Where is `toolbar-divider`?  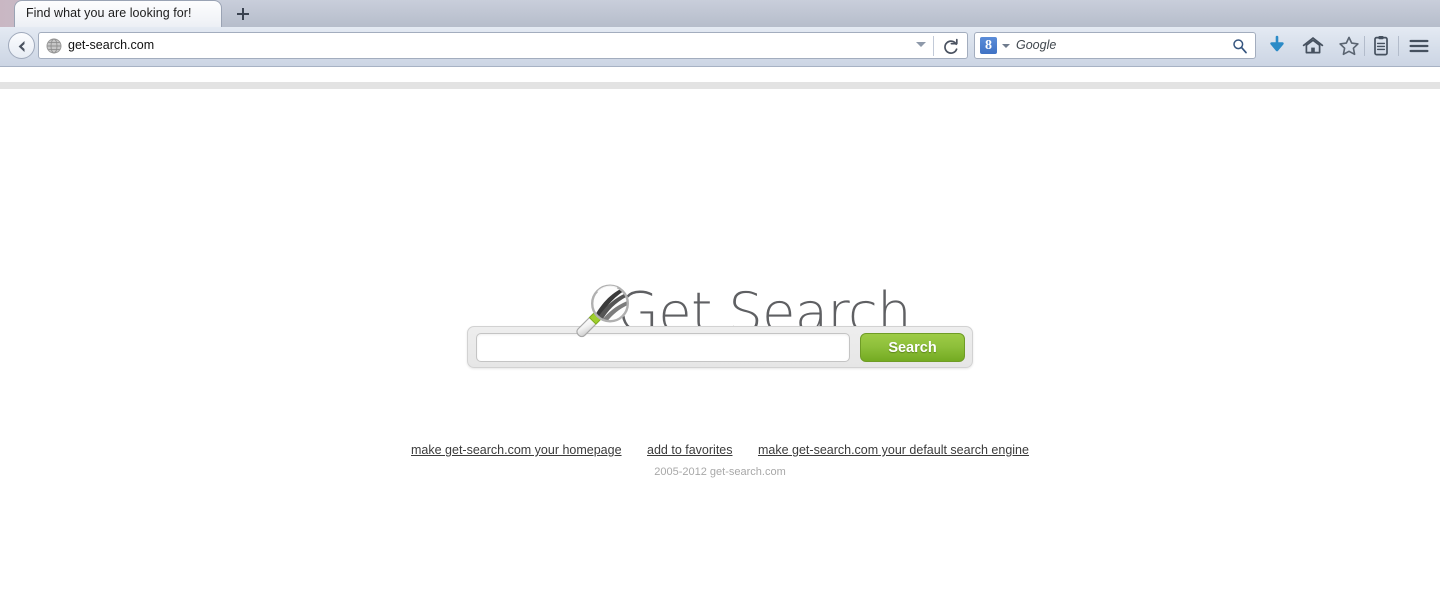
toolbar-divider is located at coordinates (1364, 46).